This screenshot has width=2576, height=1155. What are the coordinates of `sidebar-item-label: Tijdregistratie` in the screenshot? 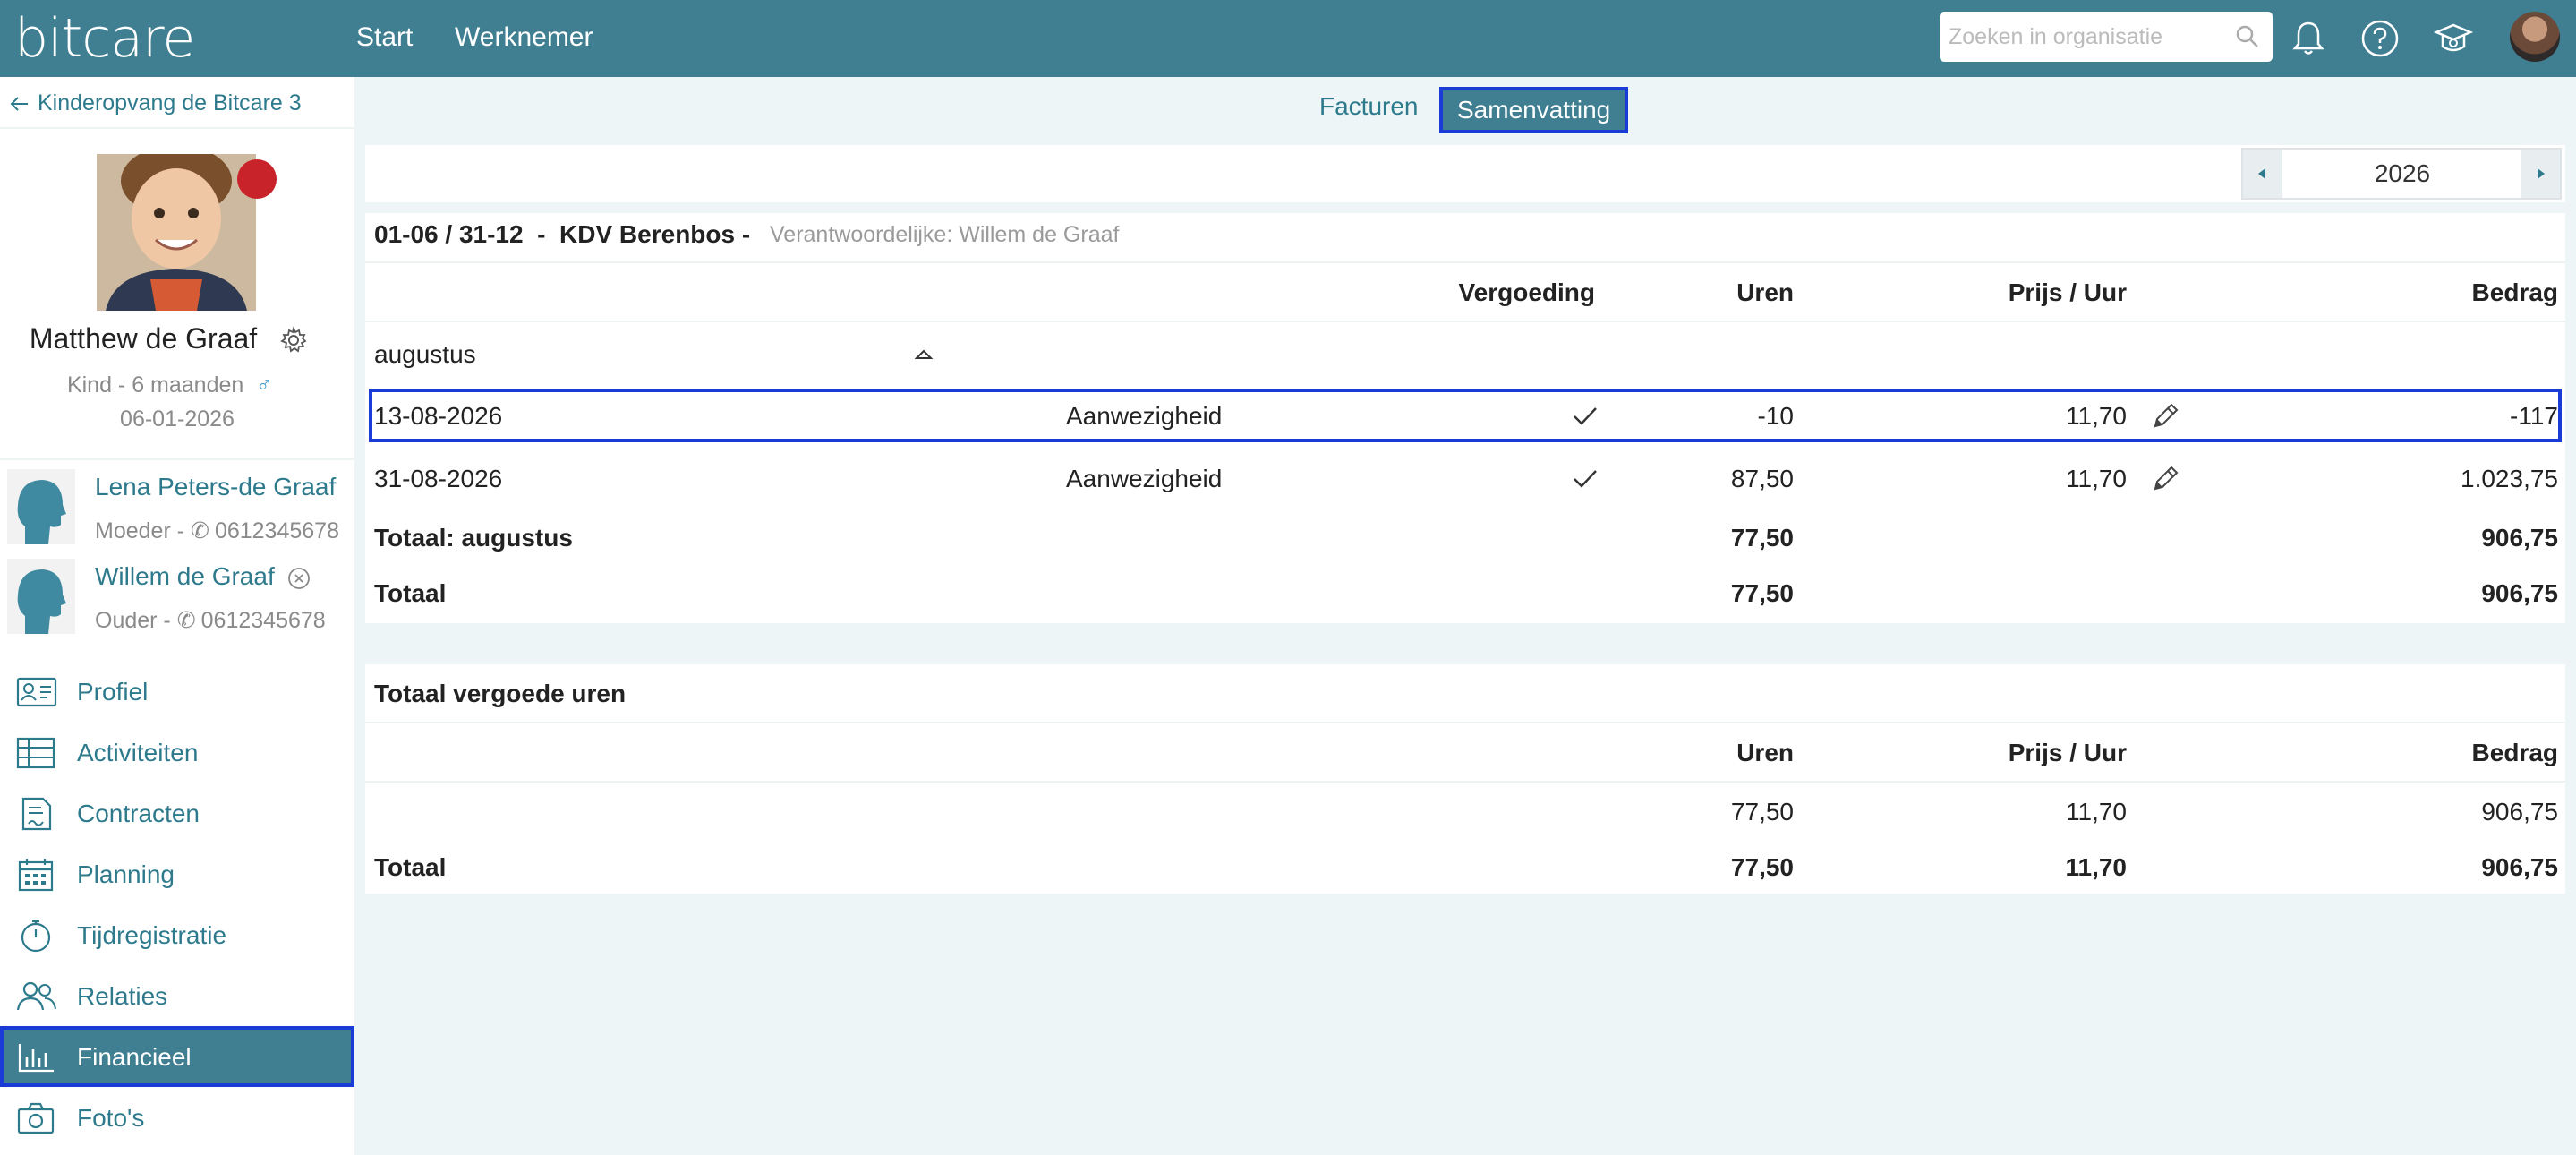 It's located at (152, 935).